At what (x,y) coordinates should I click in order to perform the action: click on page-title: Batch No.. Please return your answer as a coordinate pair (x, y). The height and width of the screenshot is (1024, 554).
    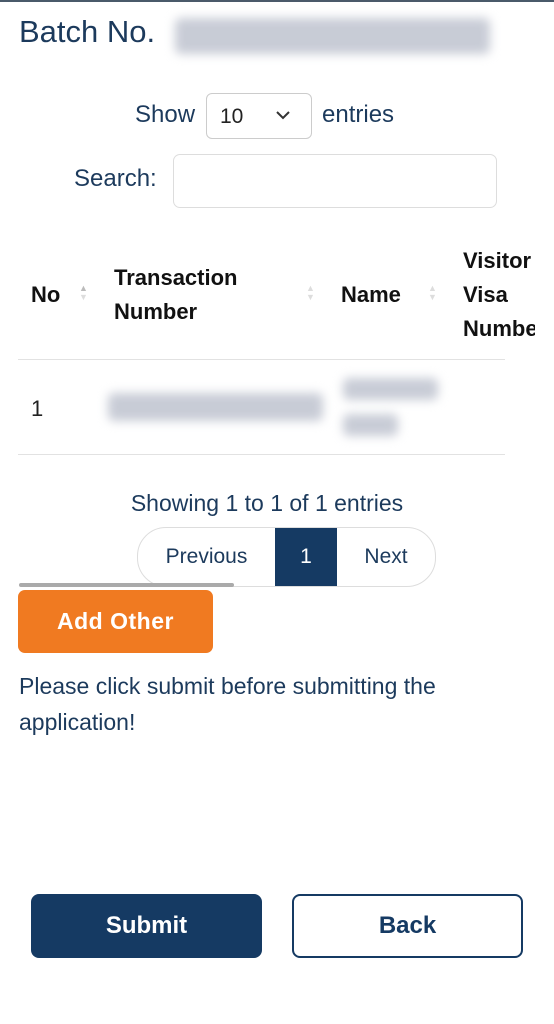
    Looking at the image, I should click on (87, 31).